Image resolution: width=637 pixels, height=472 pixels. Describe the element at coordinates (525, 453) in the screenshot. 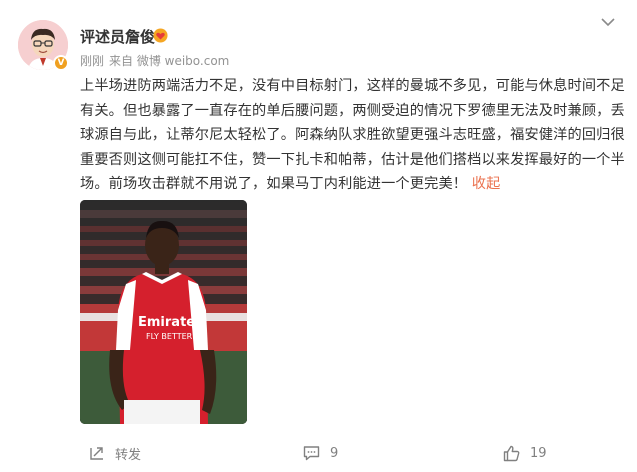

I see `like-button: 19` at that location.